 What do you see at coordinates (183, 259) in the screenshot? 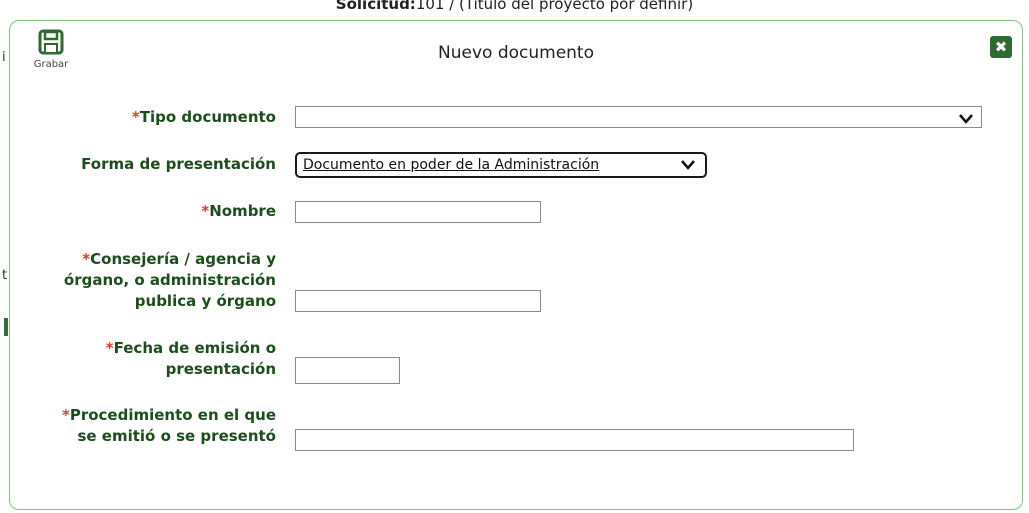
I see `consejeria-label-line1: Consejería / agencia y` at bounding box center [183, 259].